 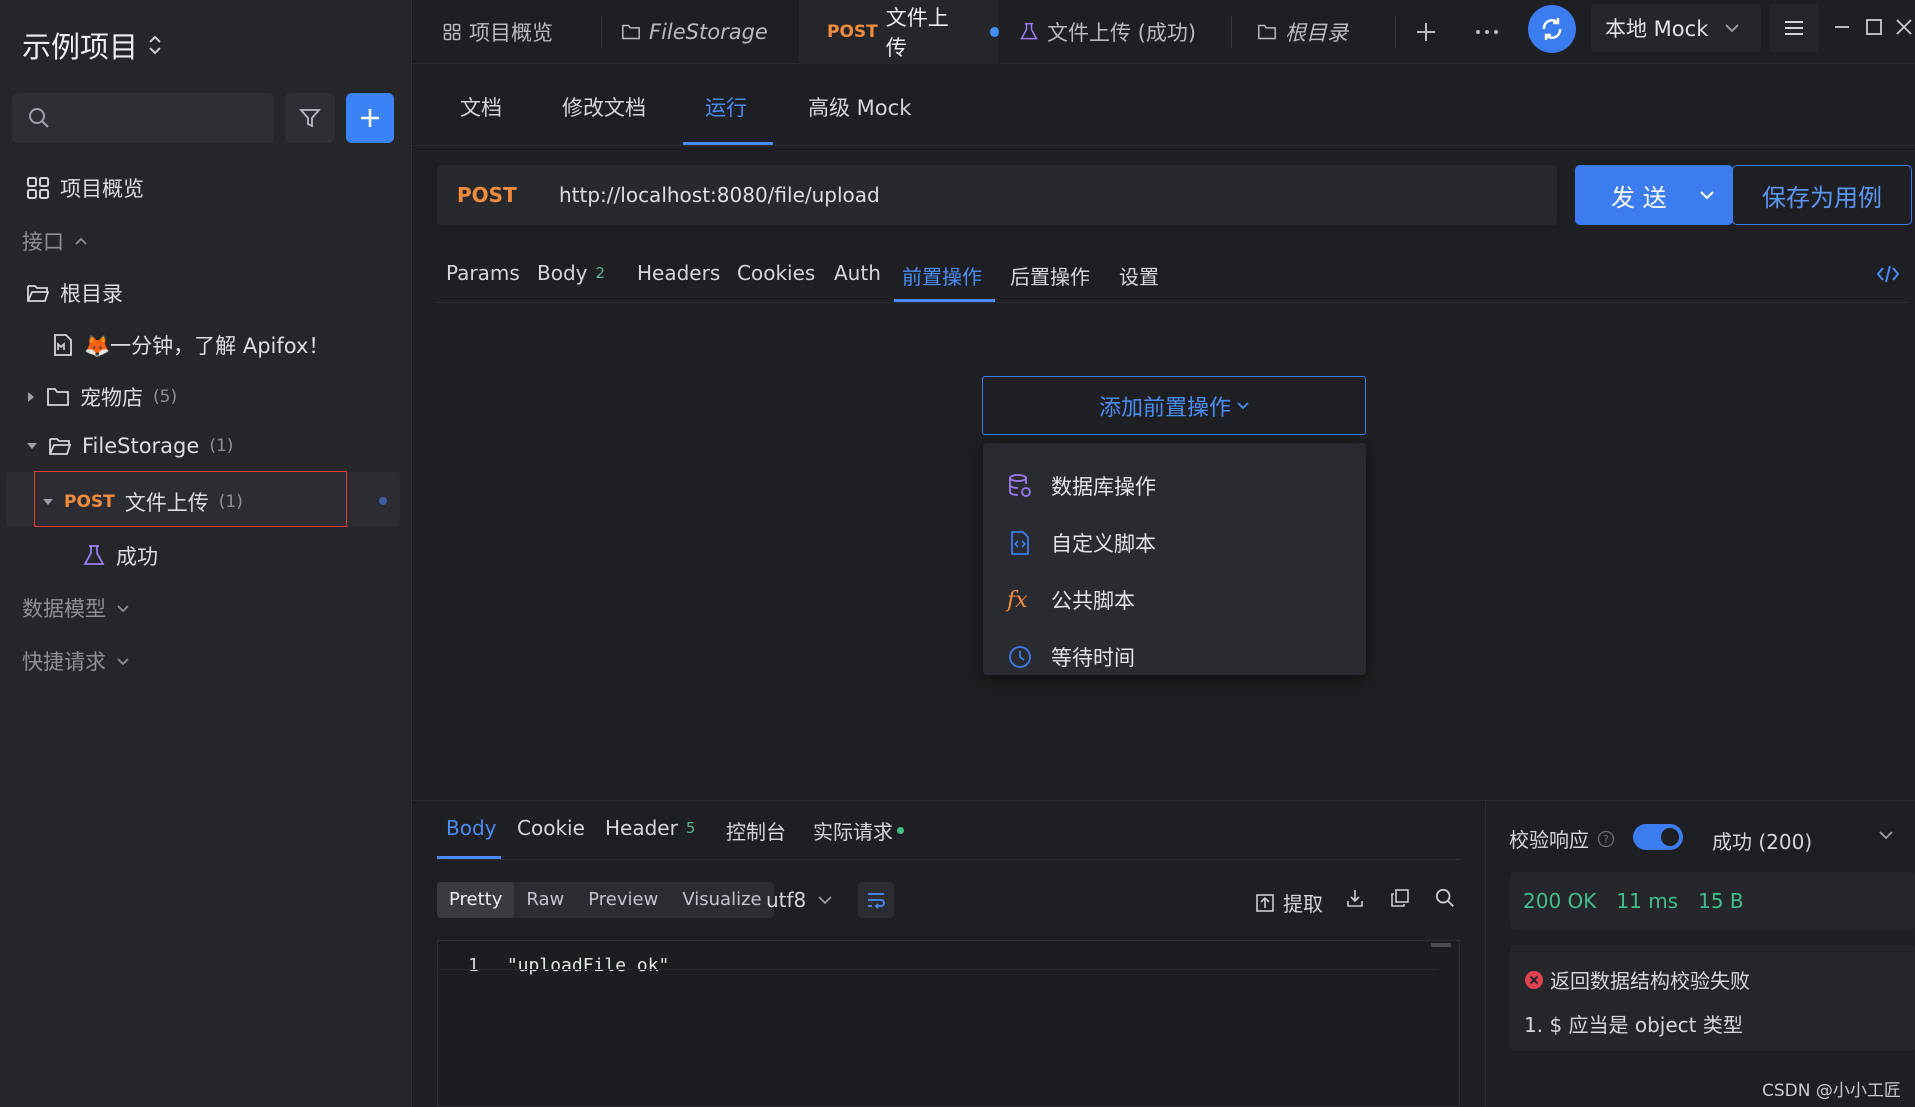 I want to click on verify-response-label: 校验响应 ?, so click(x=1562, y=838).